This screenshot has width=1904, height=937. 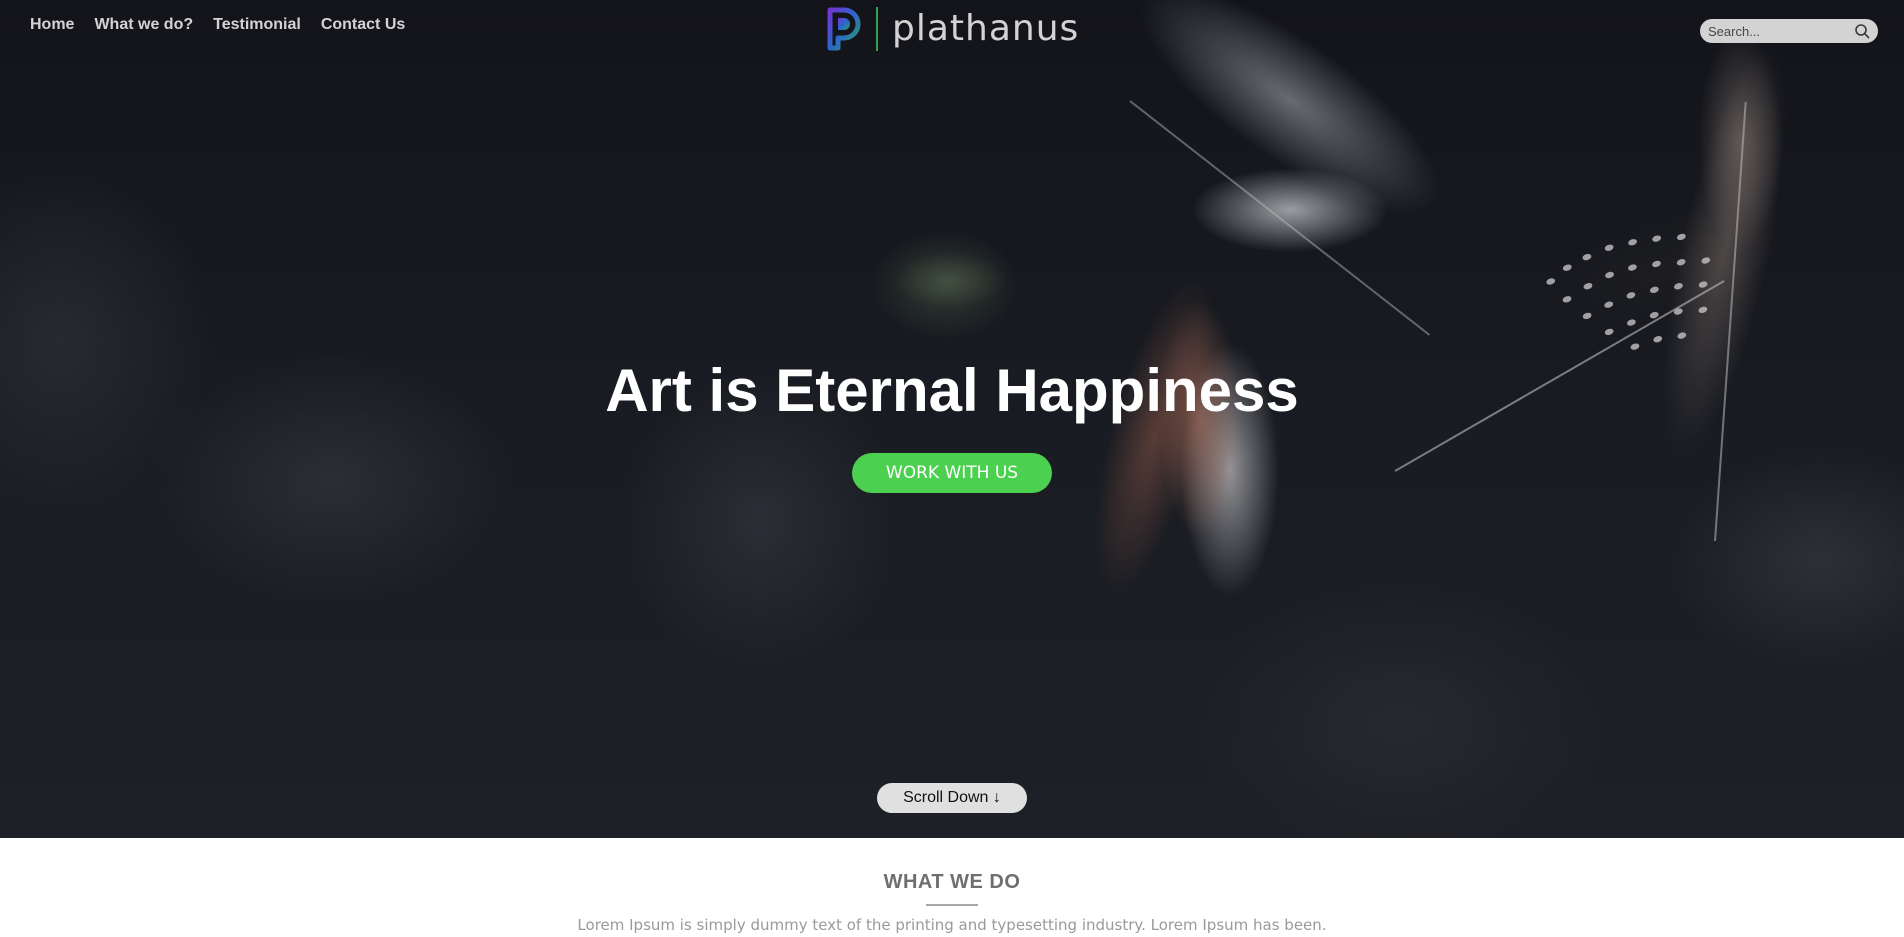 I want to click on search-box, so click(x=1789, y=31).